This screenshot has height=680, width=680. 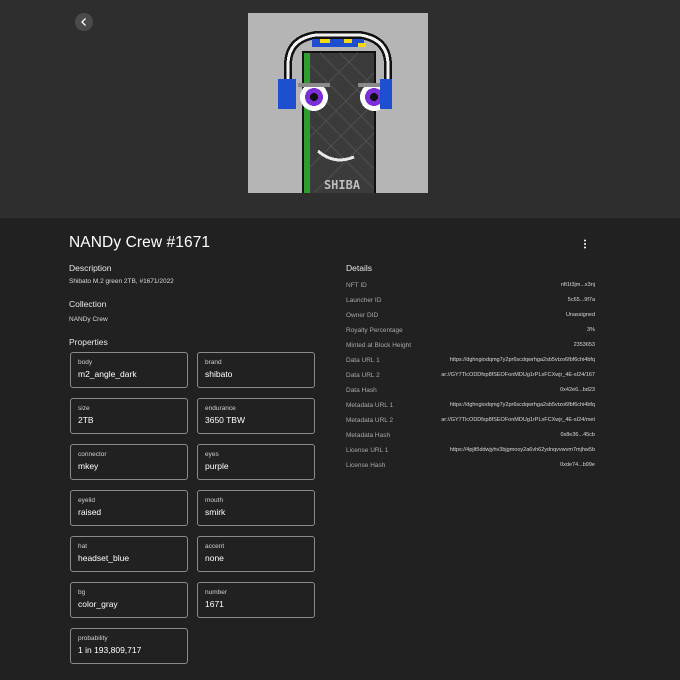 What do you see at coordinates (256, 462) in the screenshot?
I see `property-card-eyes: eyes purple` at bounding box center [256, 462].